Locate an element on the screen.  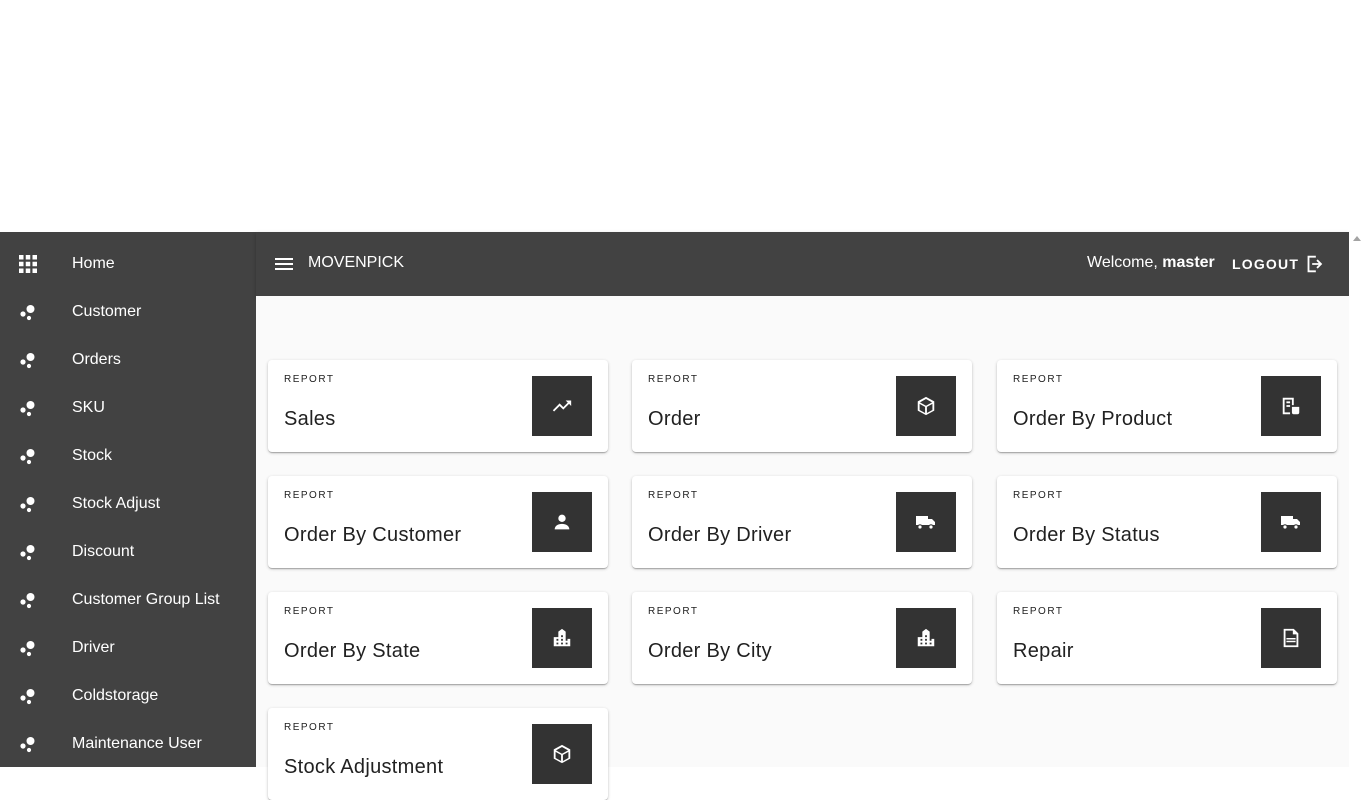
sidebar-item-driver: Driver is located at coordinates (128, 648).